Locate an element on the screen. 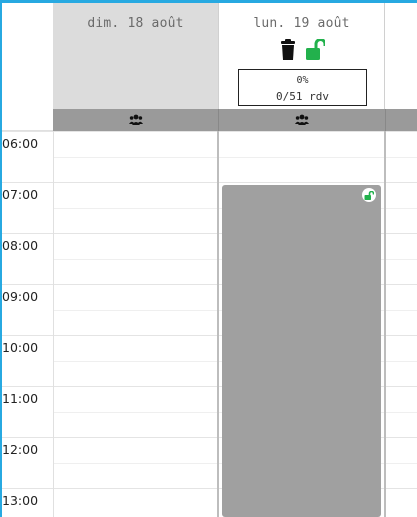 The height and width of the screenshot is (517, 417). hour-row: 06:00 is located at coordinates (209, 156).